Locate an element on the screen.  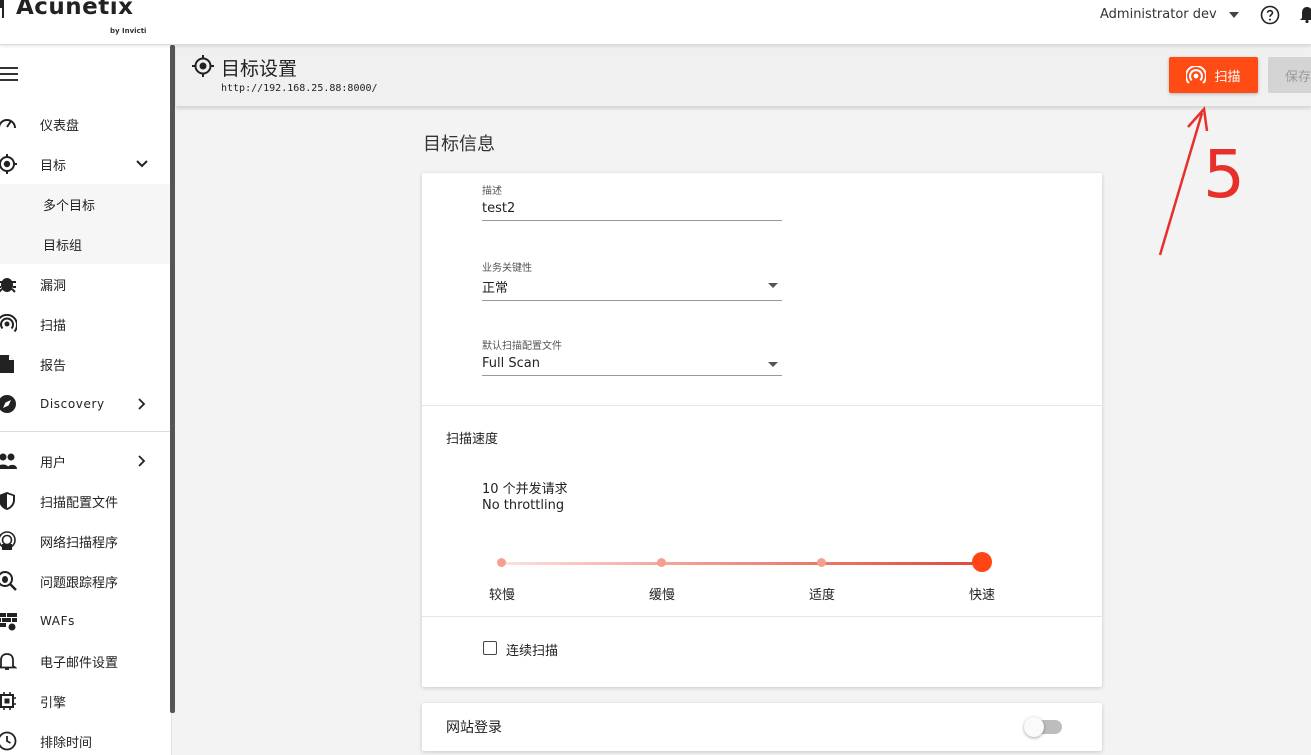
sidebar-item-label: WAFs is located at coordinates (57, 621).